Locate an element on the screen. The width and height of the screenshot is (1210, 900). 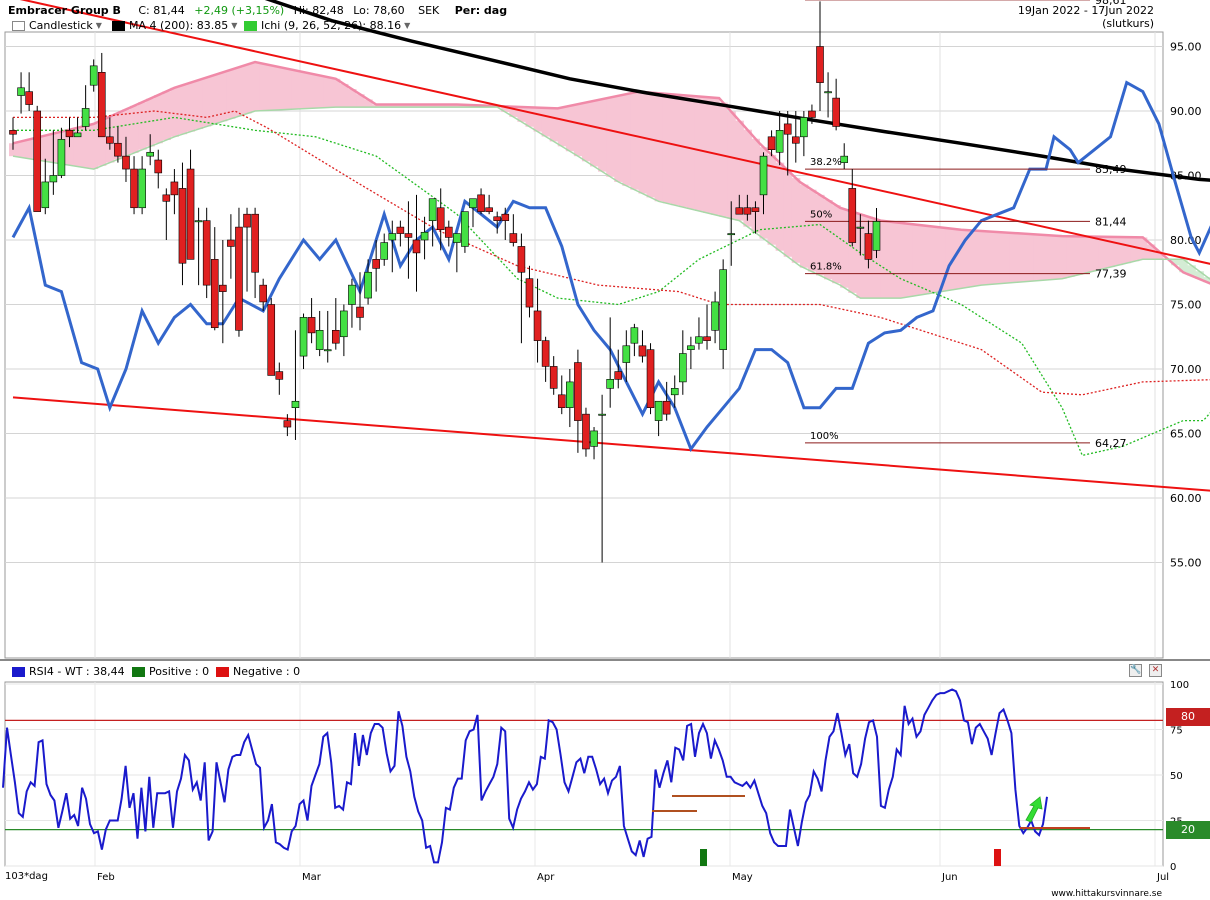
rsi-tick-label: 75 is located at coordinates (1176, 731).